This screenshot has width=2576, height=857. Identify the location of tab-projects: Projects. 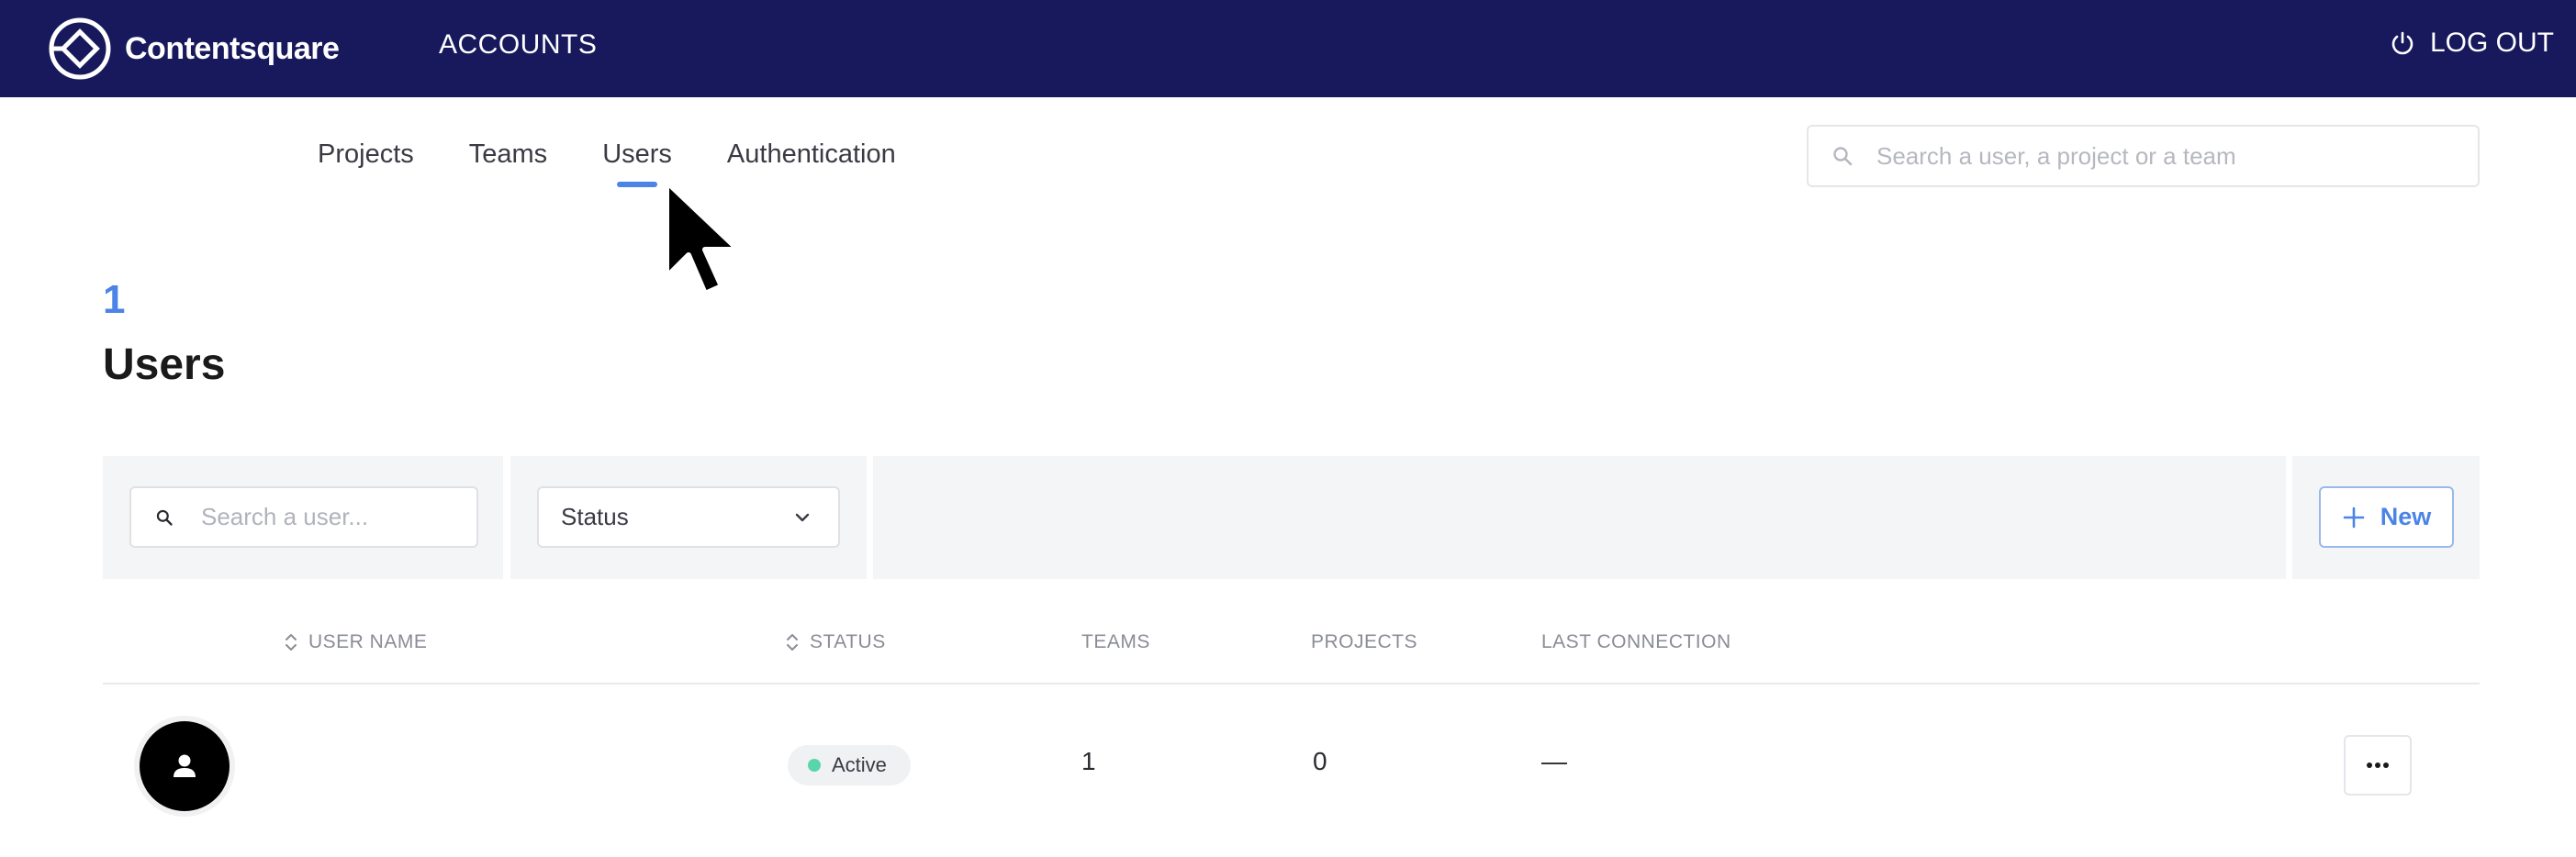
(366, 154).